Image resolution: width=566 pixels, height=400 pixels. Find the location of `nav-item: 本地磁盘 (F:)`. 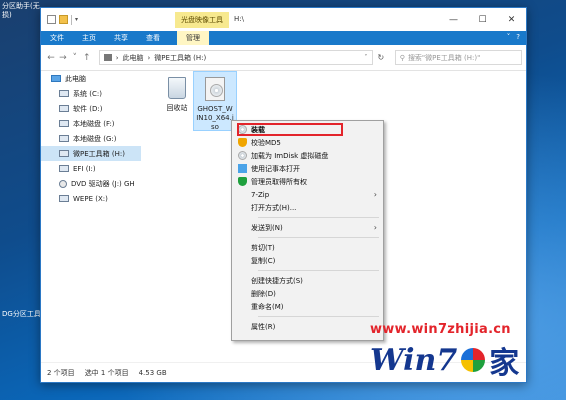

nav-item: 本地磁盘 (F:) is located at coordinates (91, 123).